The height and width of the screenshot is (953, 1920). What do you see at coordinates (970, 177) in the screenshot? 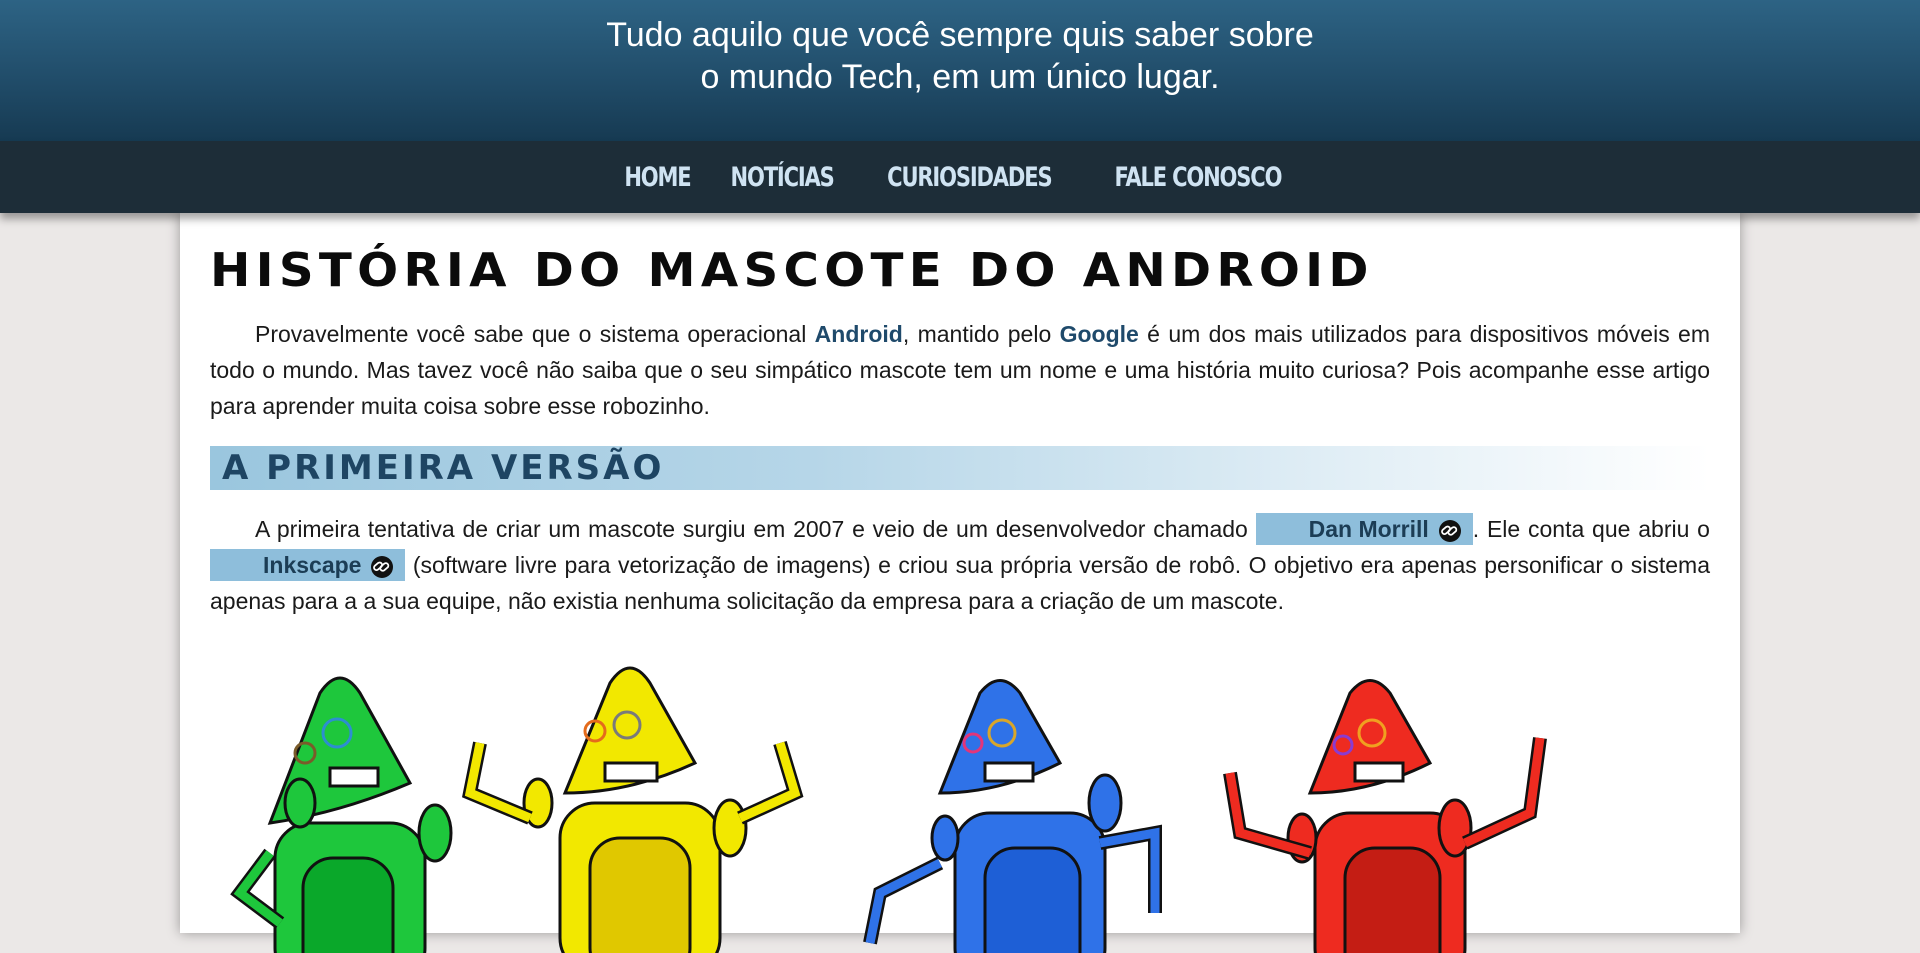
I see `nav-curiosidades: CURIOSIDADES` at bounding box center [970, 177].